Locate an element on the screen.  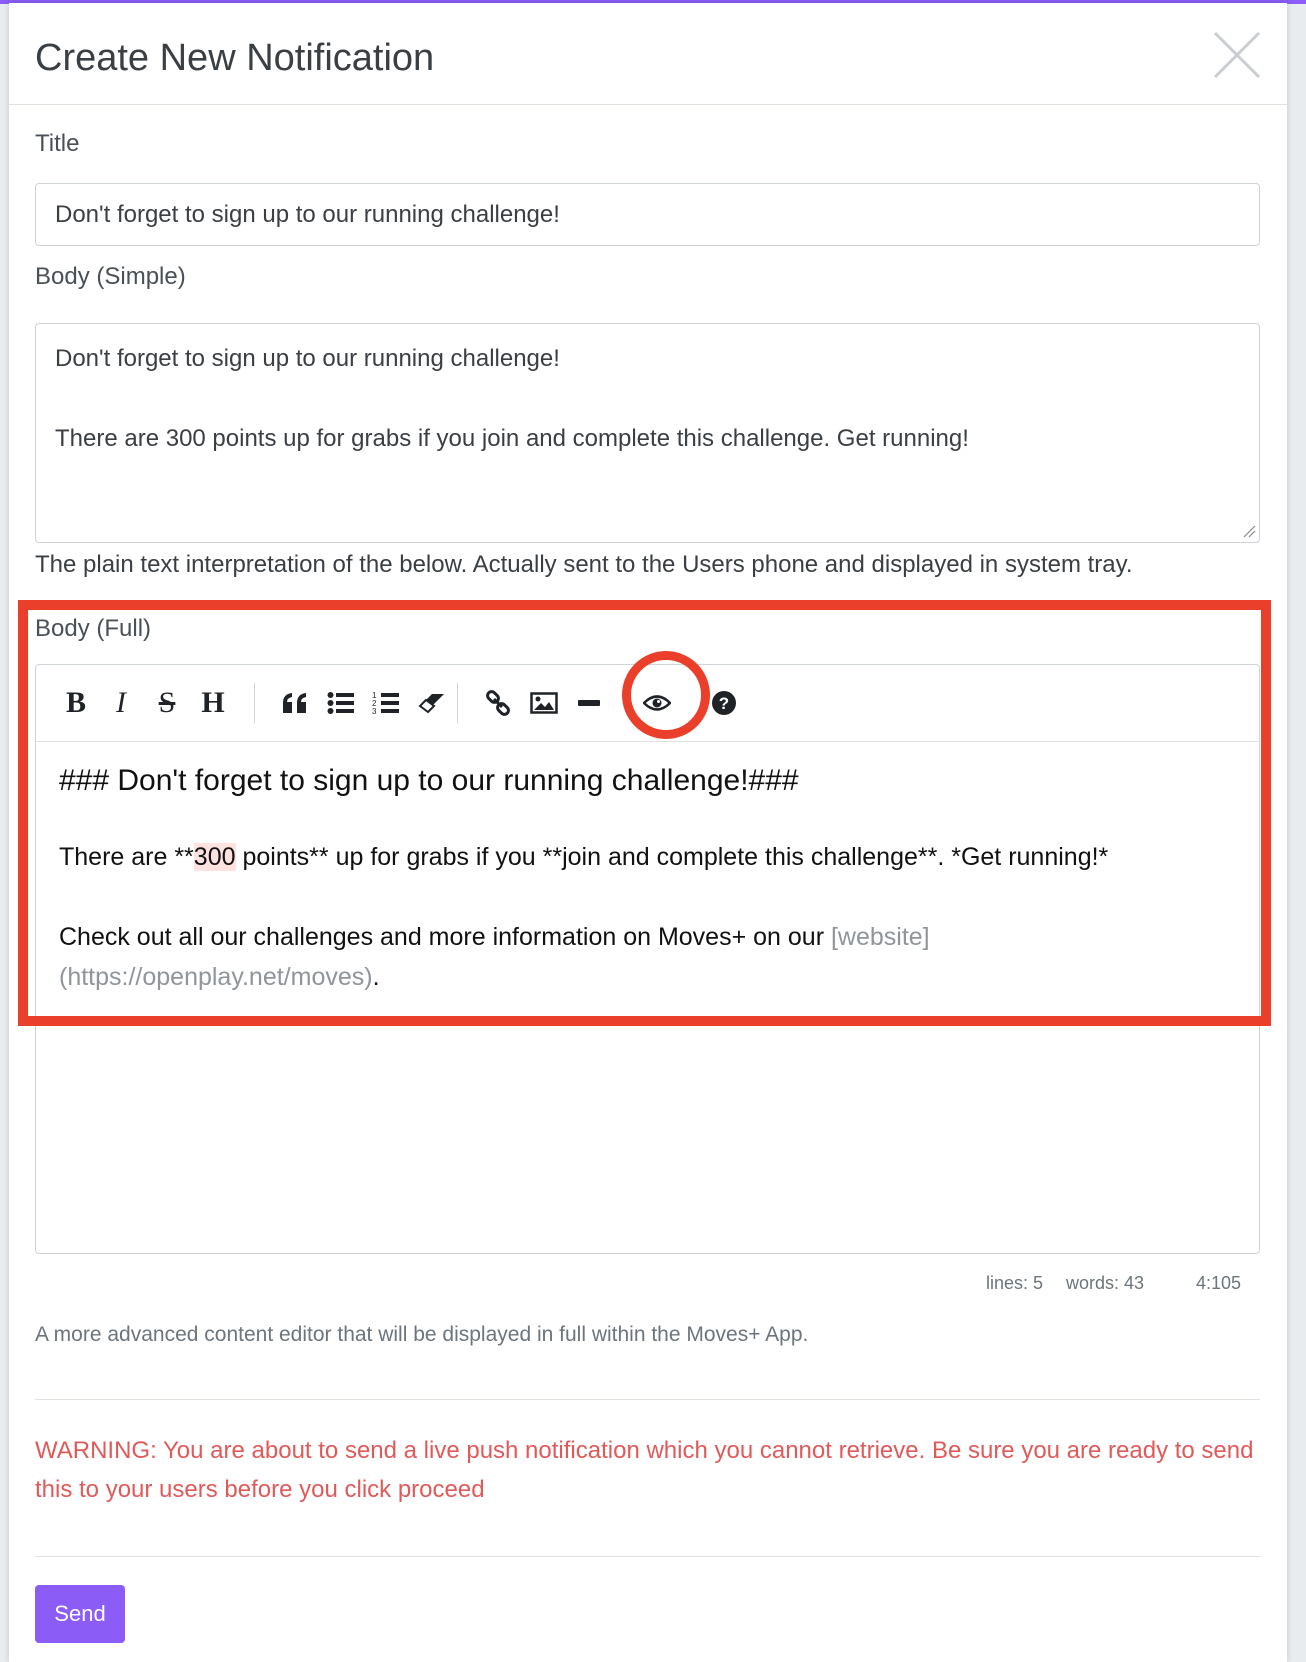
quote-button is located at coordinates (295, 703).